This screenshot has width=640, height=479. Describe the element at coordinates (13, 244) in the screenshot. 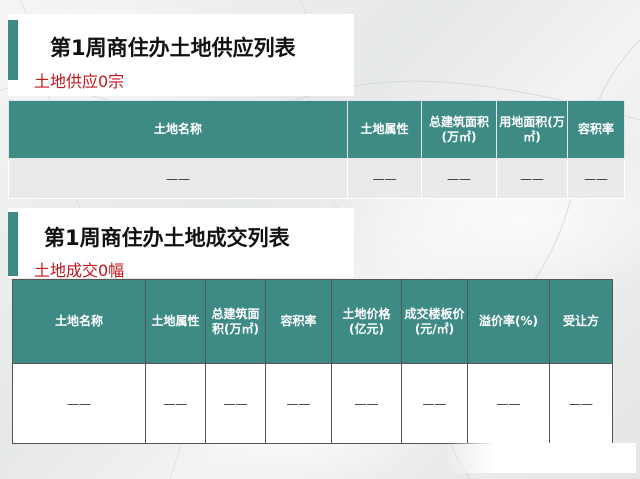

I see `section2-accent-bar` at that location.